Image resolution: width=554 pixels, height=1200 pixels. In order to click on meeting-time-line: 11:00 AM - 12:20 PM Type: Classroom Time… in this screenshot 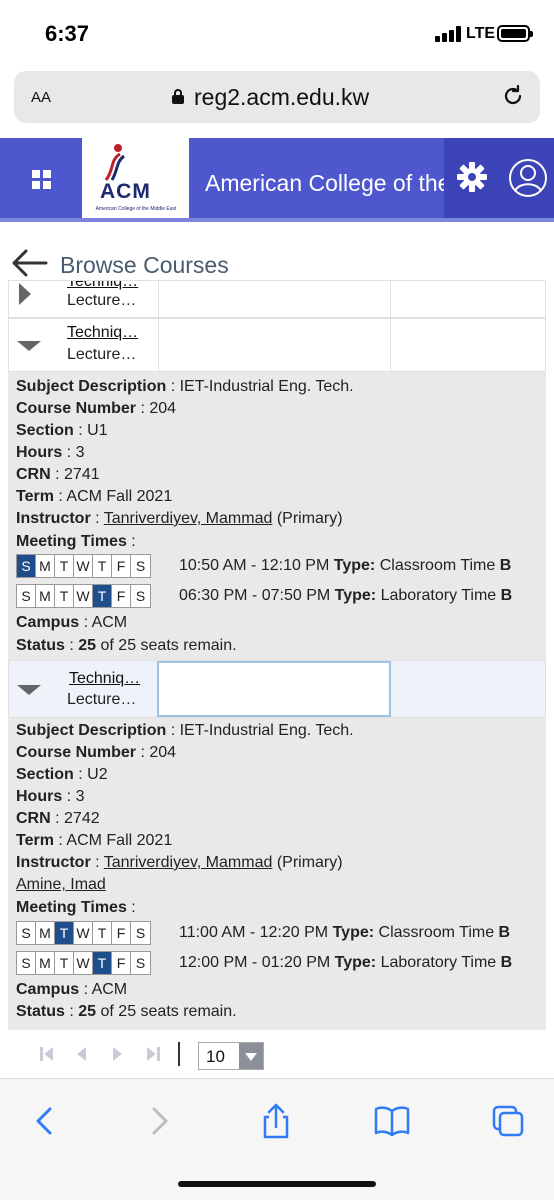, I will do `click(345, 932)`.